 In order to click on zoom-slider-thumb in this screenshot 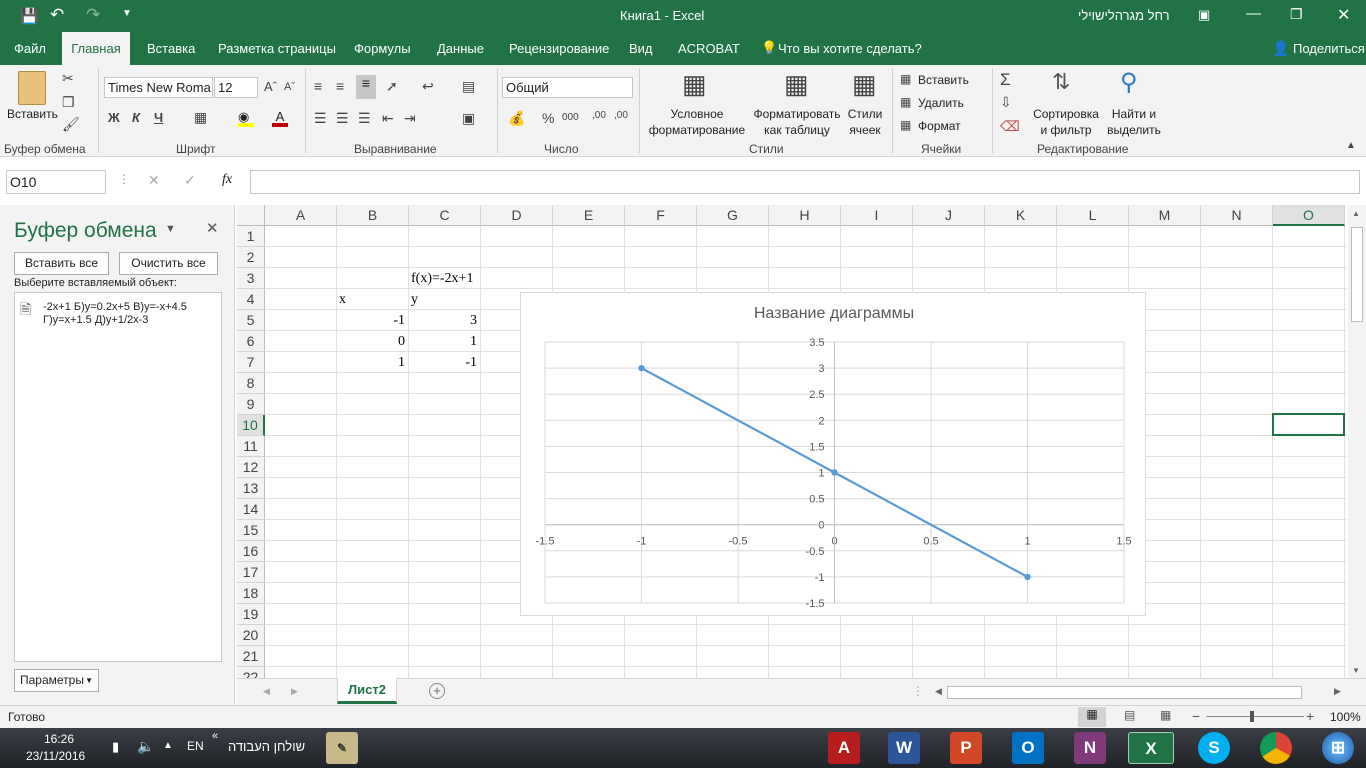, I will do `click(1252, 716)`.